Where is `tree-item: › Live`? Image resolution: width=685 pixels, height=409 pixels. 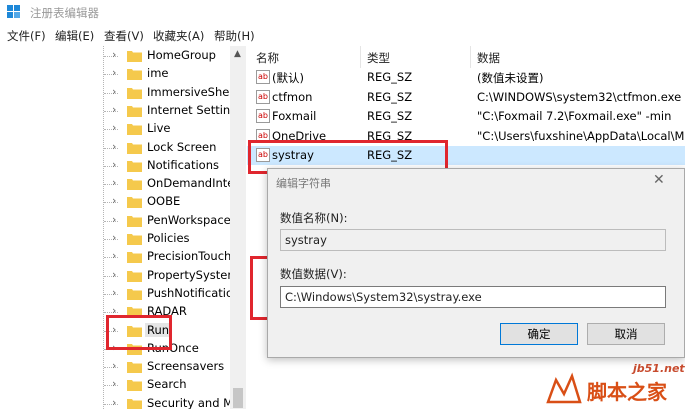
tree-item: › Live is located at coordinates (115, 129).